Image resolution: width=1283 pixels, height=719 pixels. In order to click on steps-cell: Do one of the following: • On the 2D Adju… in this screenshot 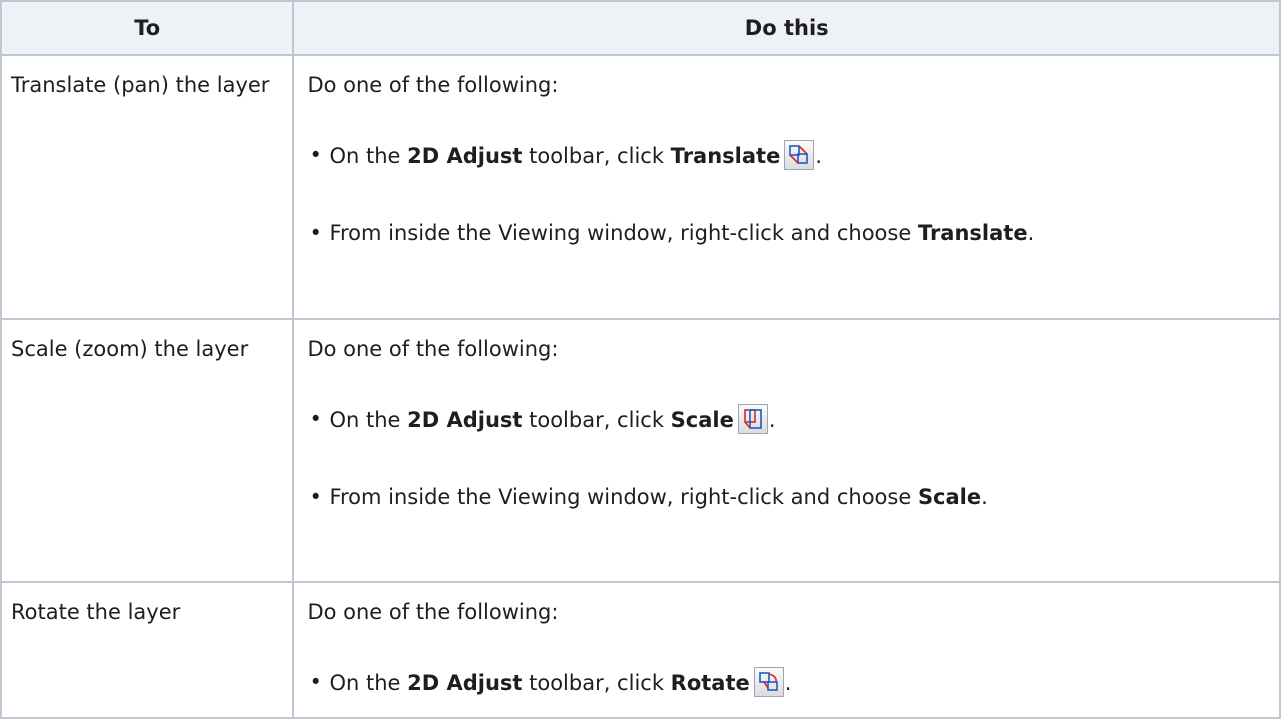, I will do `click(786, 650)`.